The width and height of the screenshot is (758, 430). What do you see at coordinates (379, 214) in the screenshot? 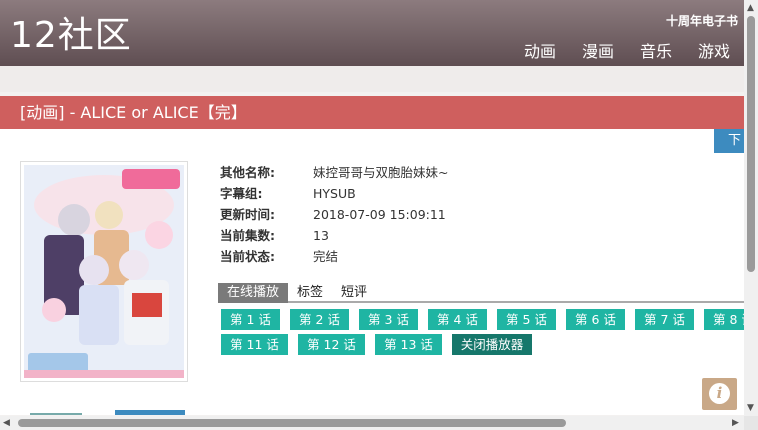
I see `info-value: 2018-07-09 15:09:11` at bounding box center [379, 214].